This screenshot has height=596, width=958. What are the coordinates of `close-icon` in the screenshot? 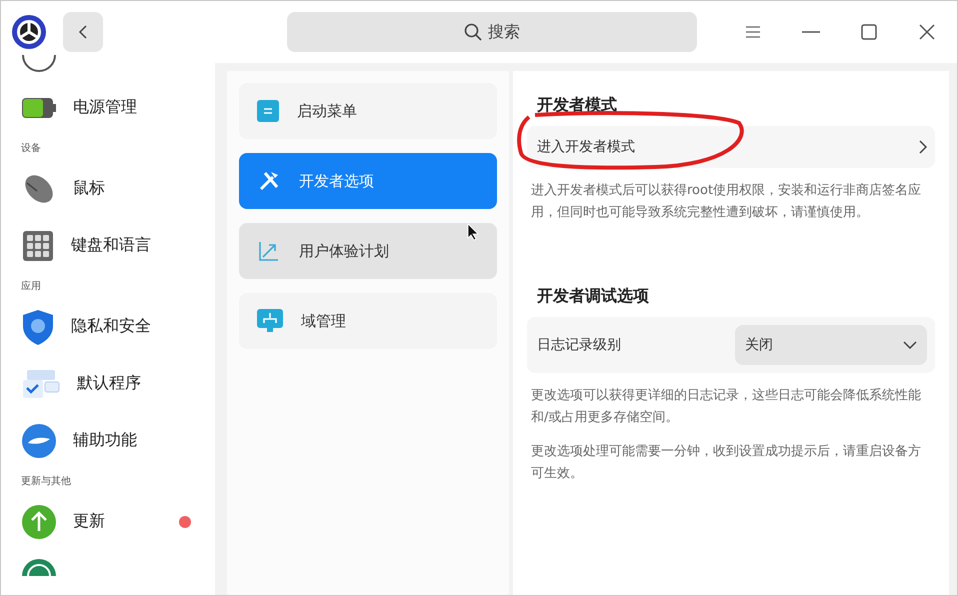 It's located at (927, 32).